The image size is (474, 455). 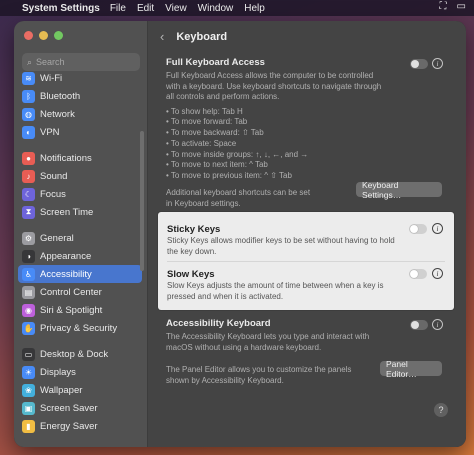 I want to click on sidebar-item-control-center: ▤ Control Center, so click(x=80, y=292).